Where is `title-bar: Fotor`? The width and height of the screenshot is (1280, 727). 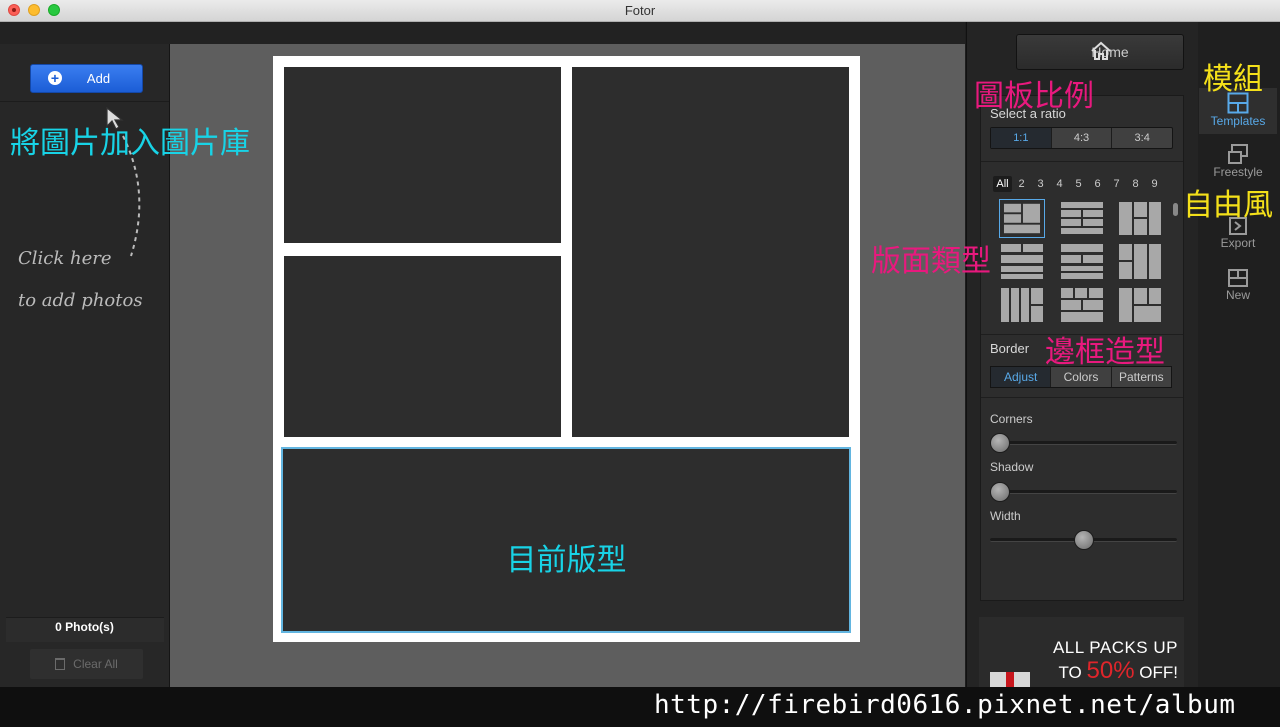 title-bar: Fotor is located at coordinates (640, 11).